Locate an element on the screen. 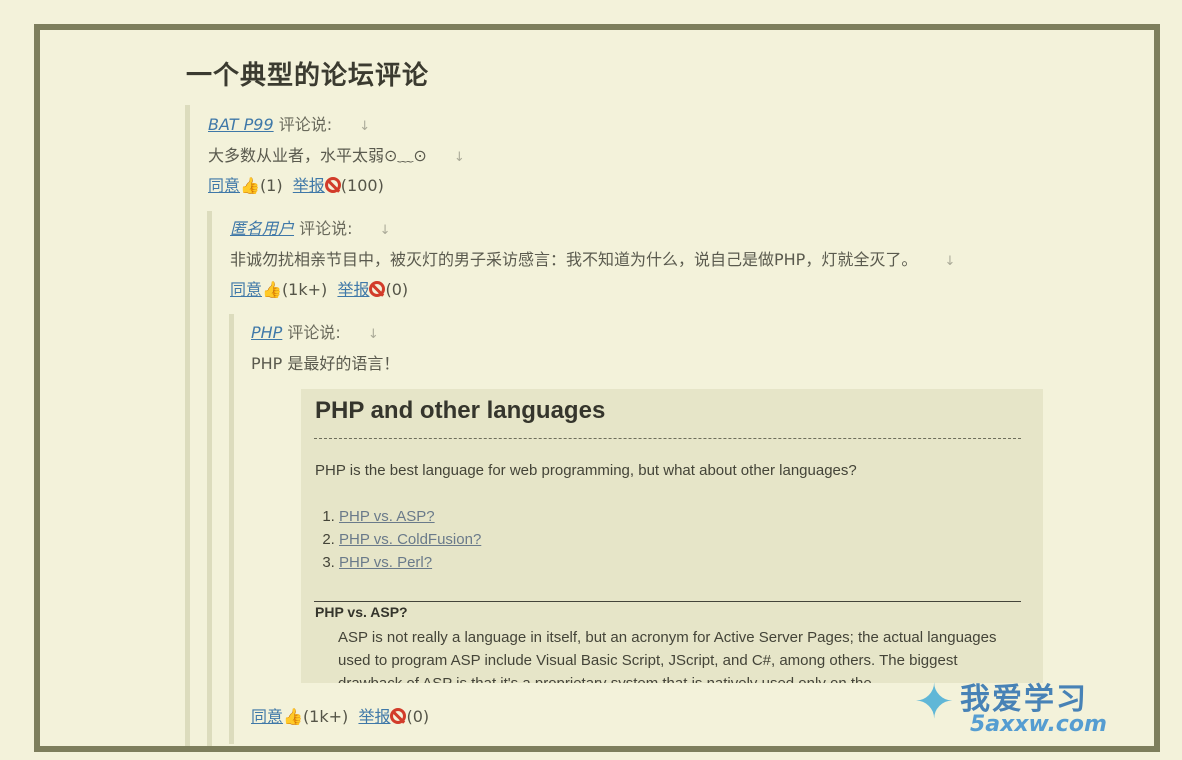  comment-3-author-link: PHP is located at coordinates (266, 332).